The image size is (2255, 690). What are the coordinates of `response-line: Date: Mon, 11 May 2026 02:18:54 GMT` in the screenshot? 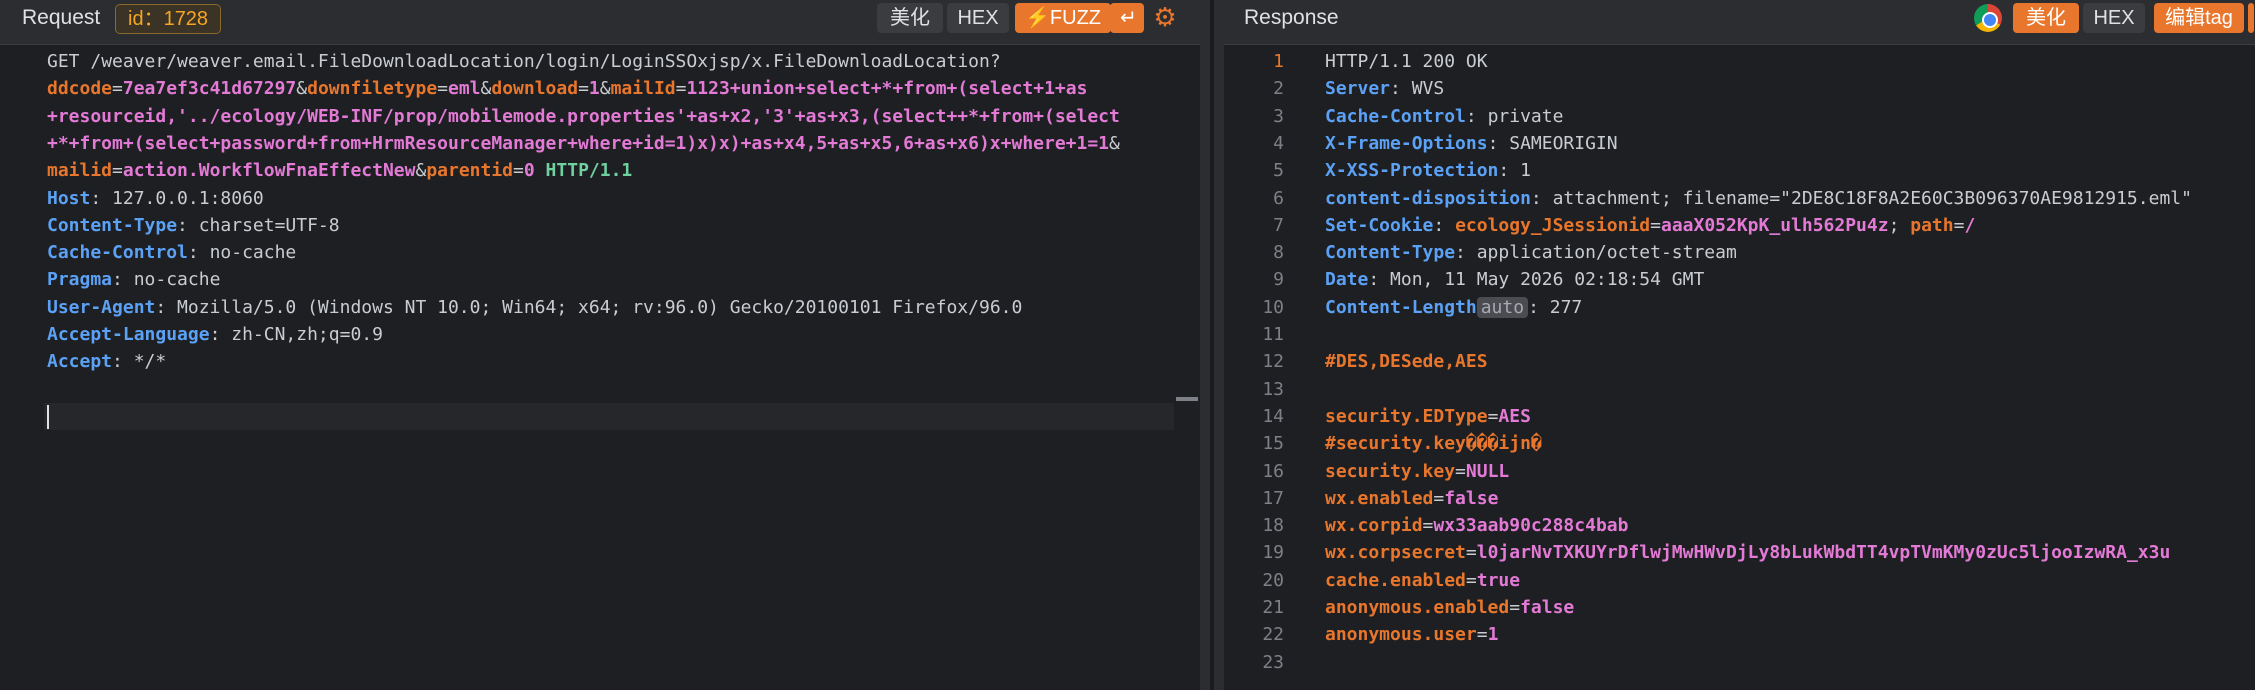 It's located at (1514, 279).